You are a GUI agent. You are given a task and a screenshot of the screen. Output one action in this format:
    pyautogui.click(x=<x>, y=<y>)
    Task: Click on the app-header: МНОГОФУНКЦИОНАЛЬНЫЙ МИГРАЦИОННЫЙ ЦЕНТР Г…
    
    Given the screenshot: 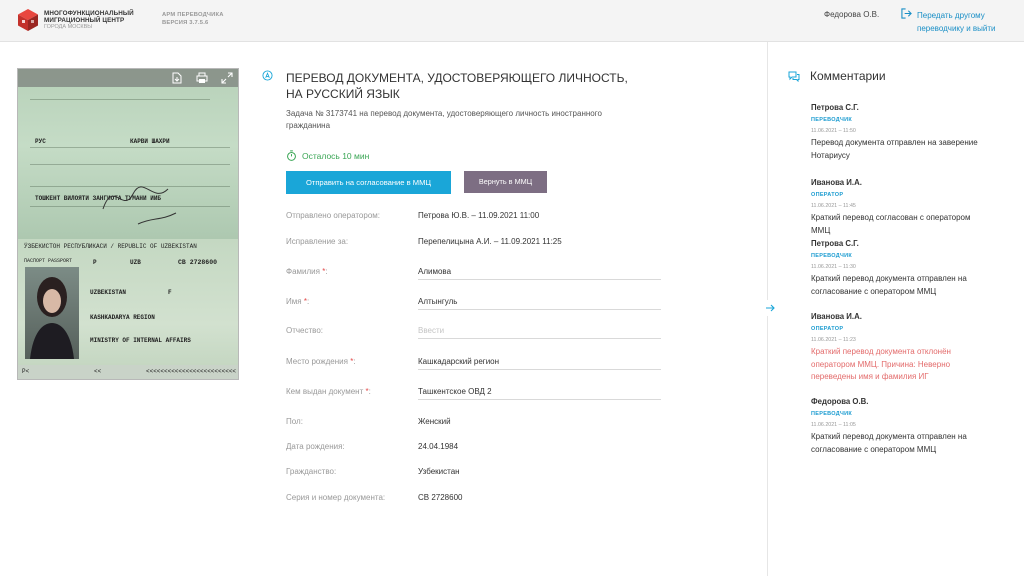 What is the action you would take?
    pyautogui.click(x=512, y=21)
    